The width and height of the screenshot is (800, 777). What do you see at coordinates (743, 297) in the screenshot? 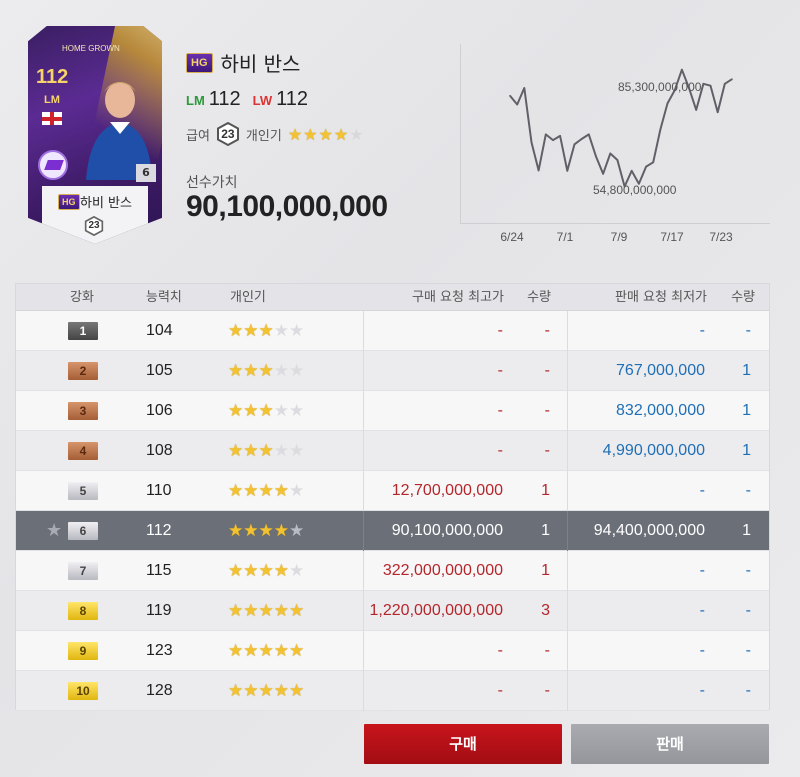
I see `header-sell-qty: 수량` at bounding box center [743, 297].